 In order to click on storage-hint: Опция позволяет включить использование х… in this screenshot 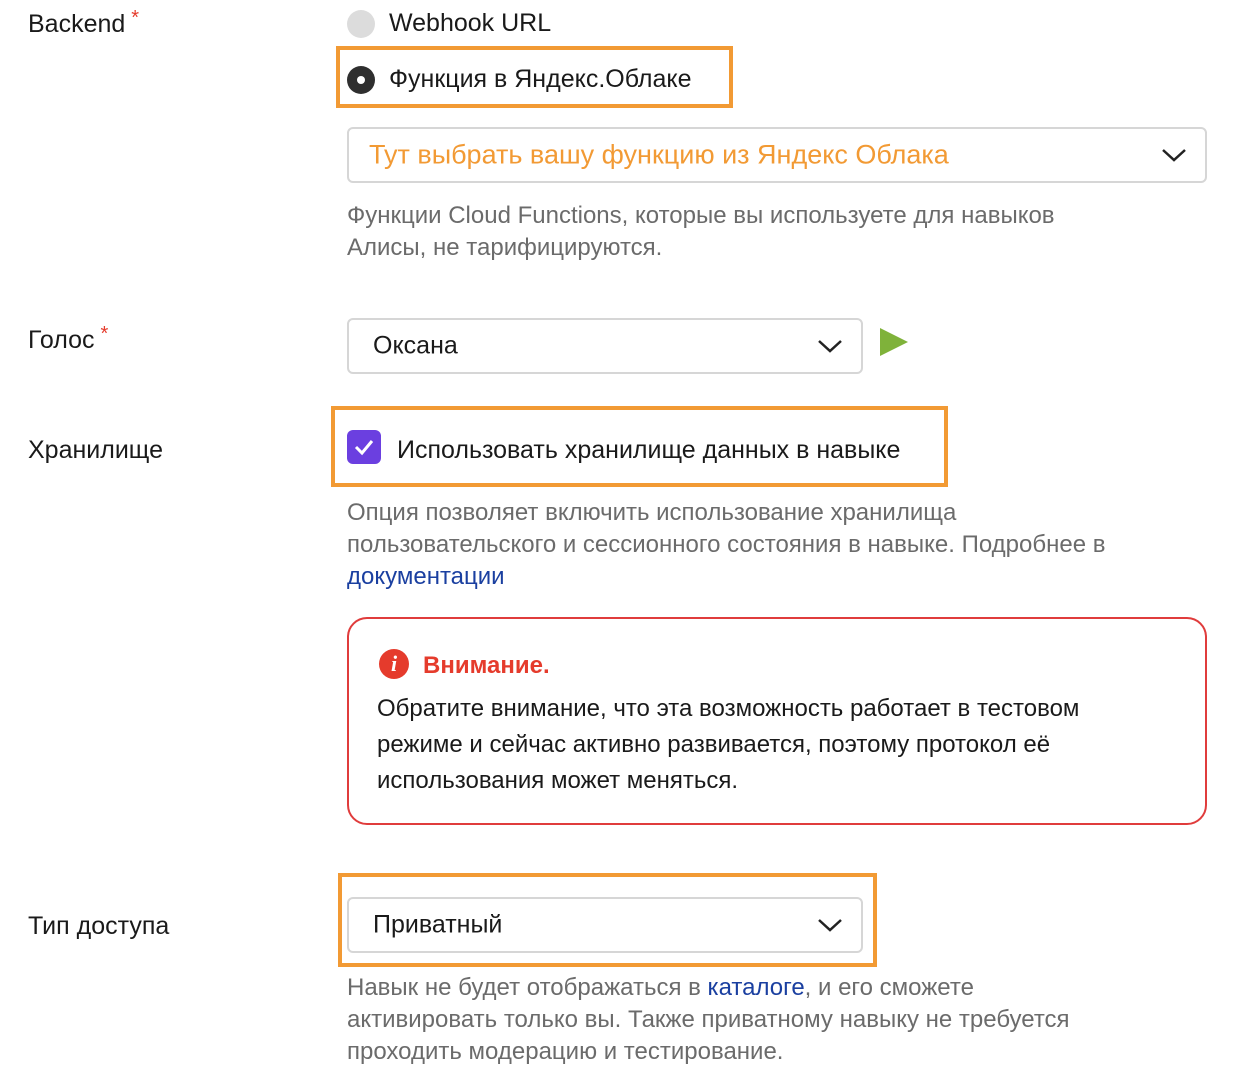, I will do `click(726, 544)`.